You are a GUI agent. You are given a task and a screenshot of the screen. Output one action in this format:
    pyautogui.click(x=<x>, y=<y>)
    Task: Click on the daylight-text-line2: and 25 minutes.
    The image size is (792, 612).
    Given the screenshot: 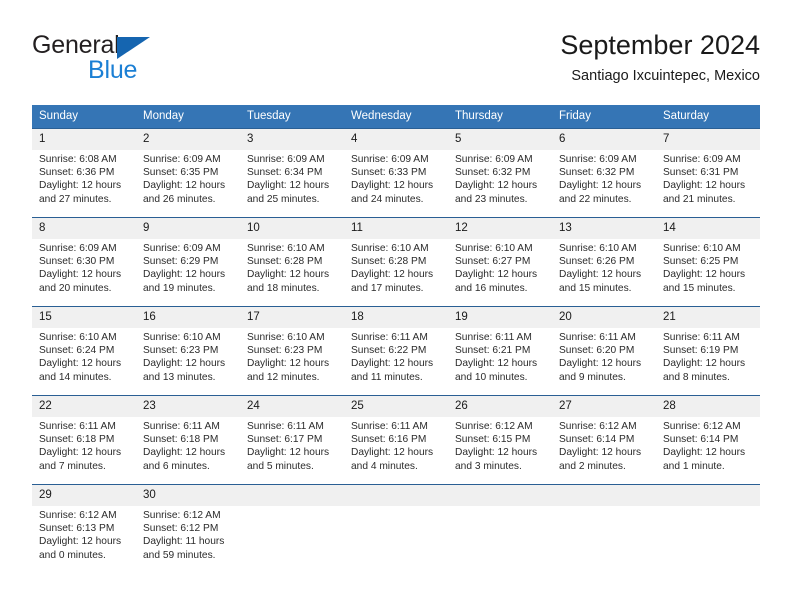 What is the action you would take?
    pyautogui.click(x=283, y=199)
    